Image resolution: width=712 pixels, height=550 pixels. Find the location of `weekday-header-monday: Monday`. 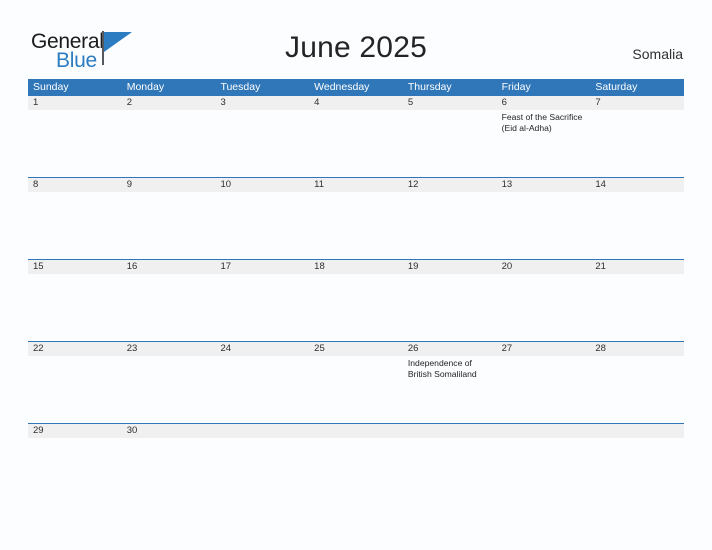

weekday-header-monday: Monday is located at coordinates (145, 87).